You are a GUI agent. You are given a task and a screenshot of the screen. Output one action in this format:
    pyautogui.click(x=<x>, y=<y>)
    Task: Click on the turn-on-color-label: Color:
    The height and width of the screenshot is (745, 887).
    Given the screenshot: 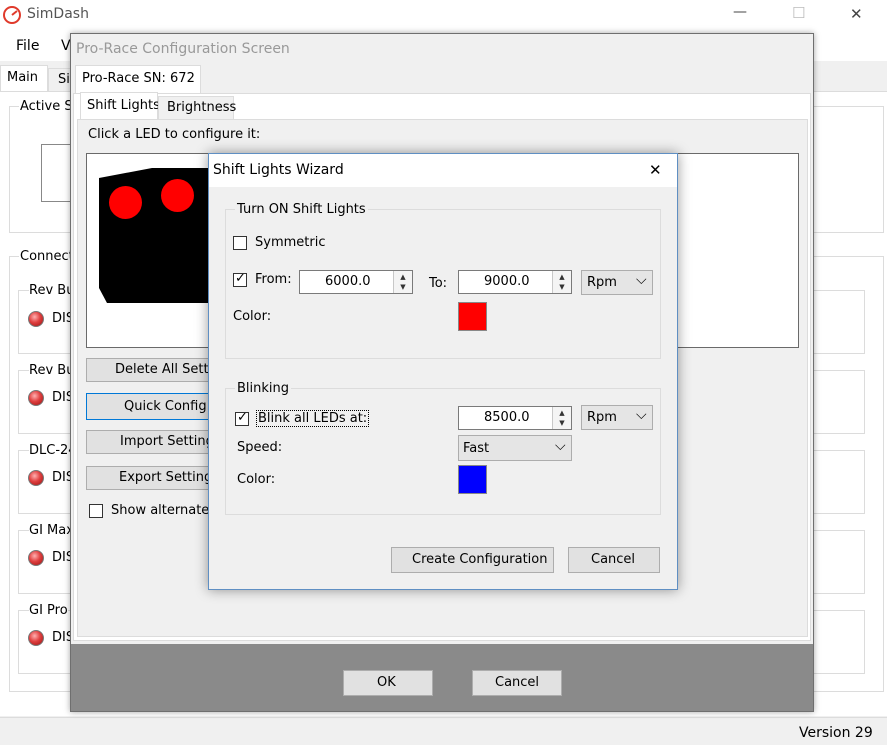 What is the action you would take?
    pyautogui.click(x=252, y=316)
    